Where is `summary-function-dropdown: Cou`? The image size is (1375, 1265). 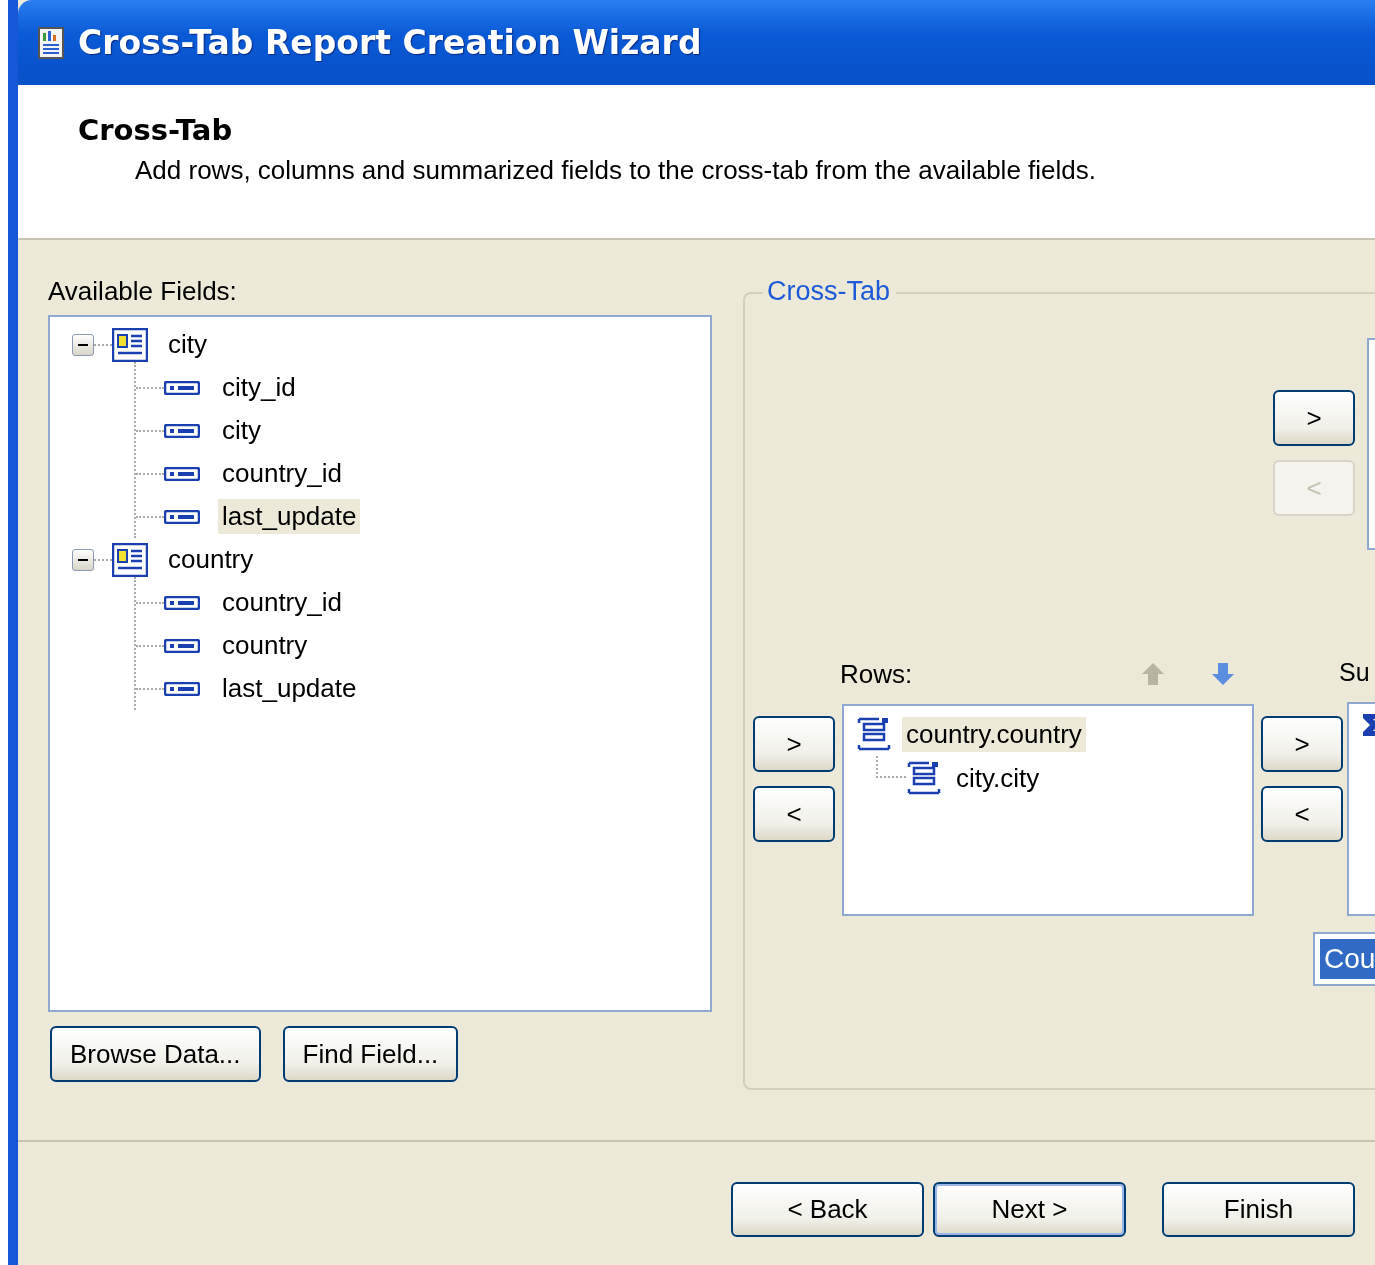
summary-function-dropdown: Cou is located at coordinates (1344, 959).